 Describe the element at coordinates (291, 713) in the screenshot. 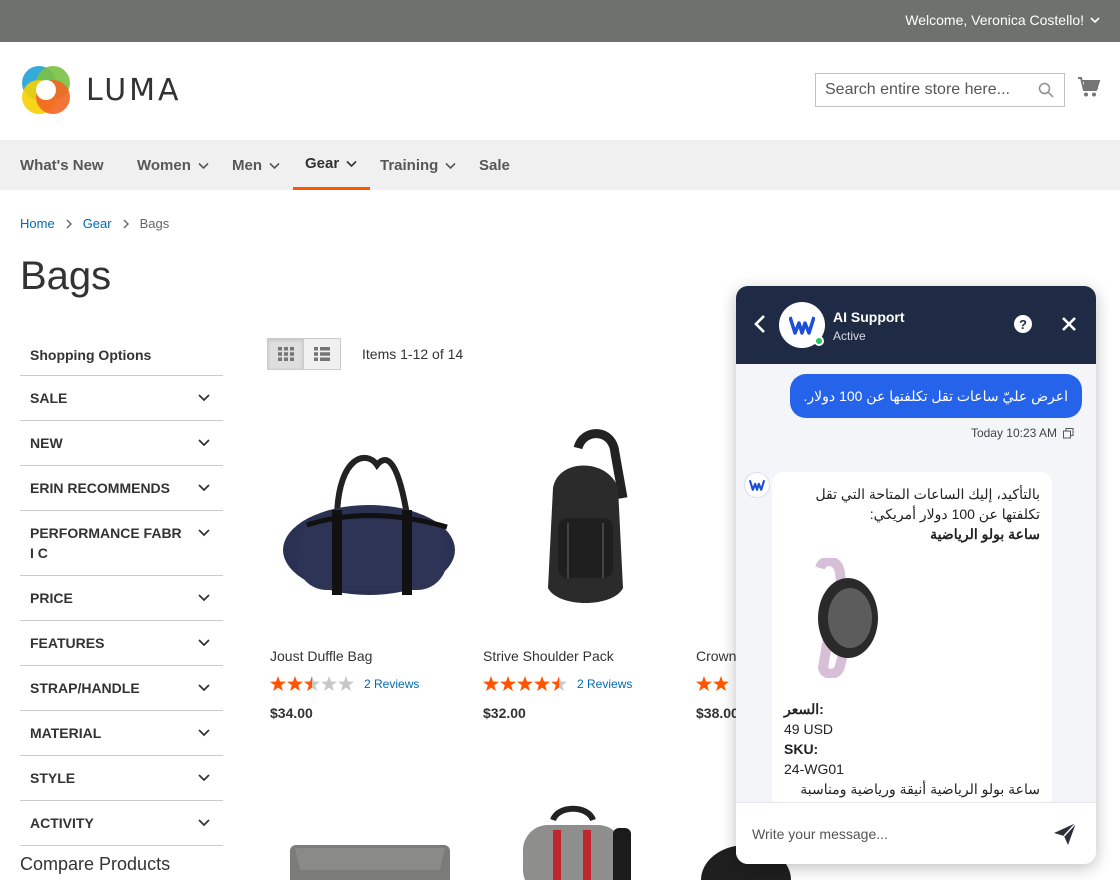

I see `product-price: $34.00` at that location.